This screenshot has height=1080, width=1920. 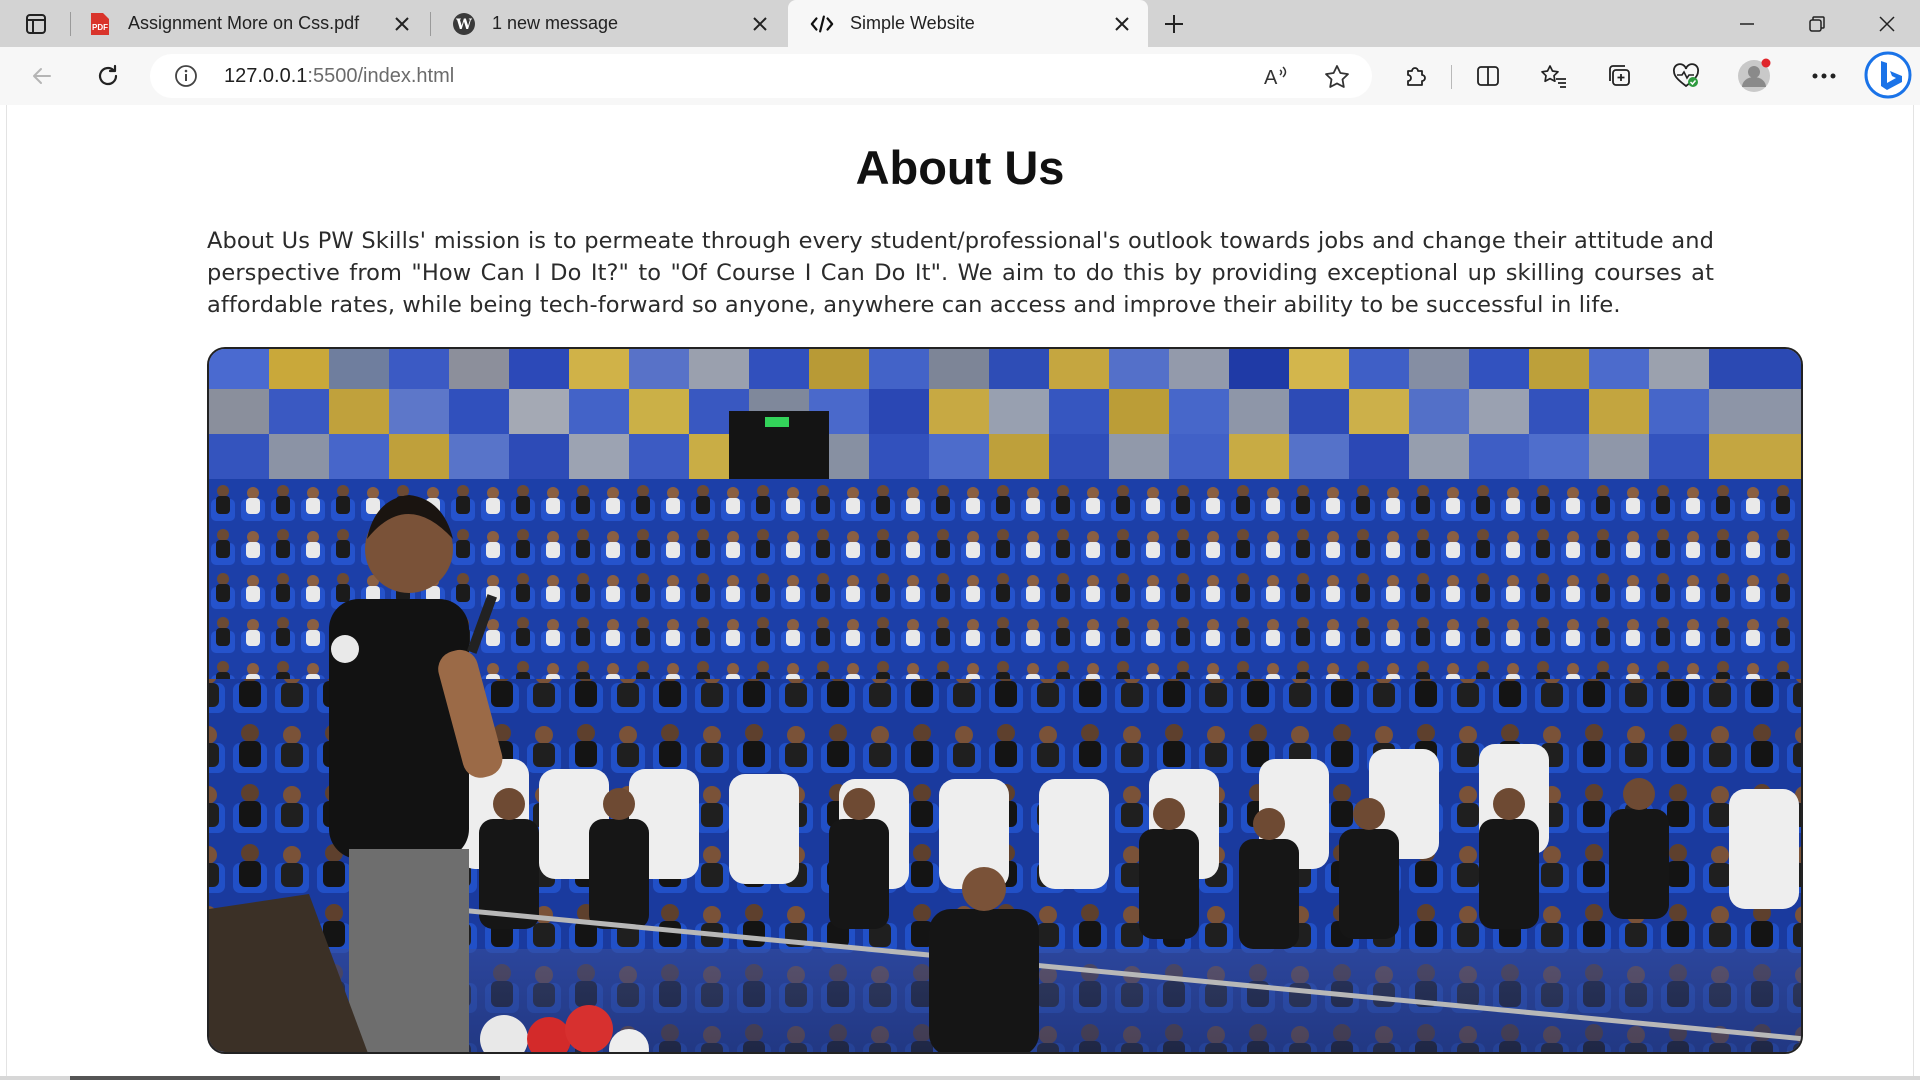 I want to click on arrow-left-icon, so click(x=42, y=76).